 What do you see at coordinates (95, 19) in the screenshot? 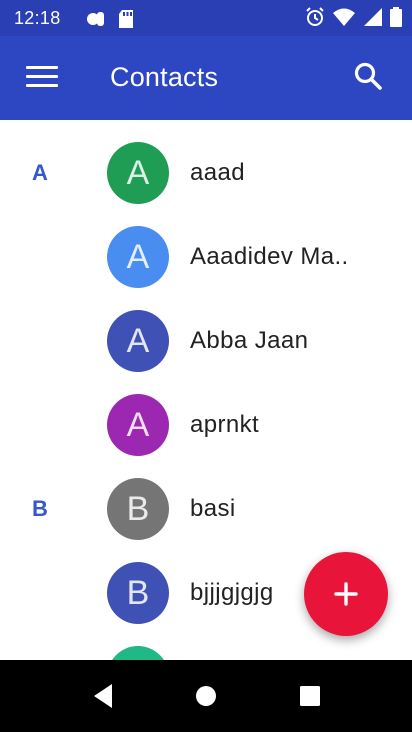
I see `notification-app-icon` at bounding box center [95, 19].